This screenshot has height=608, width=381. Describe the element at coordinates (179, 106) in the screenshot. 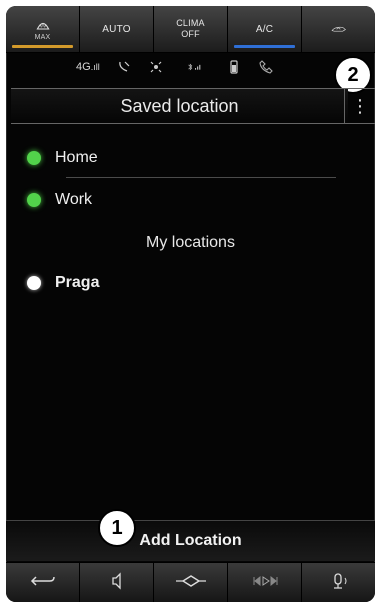

I see `page-title: Saved location` at that location.